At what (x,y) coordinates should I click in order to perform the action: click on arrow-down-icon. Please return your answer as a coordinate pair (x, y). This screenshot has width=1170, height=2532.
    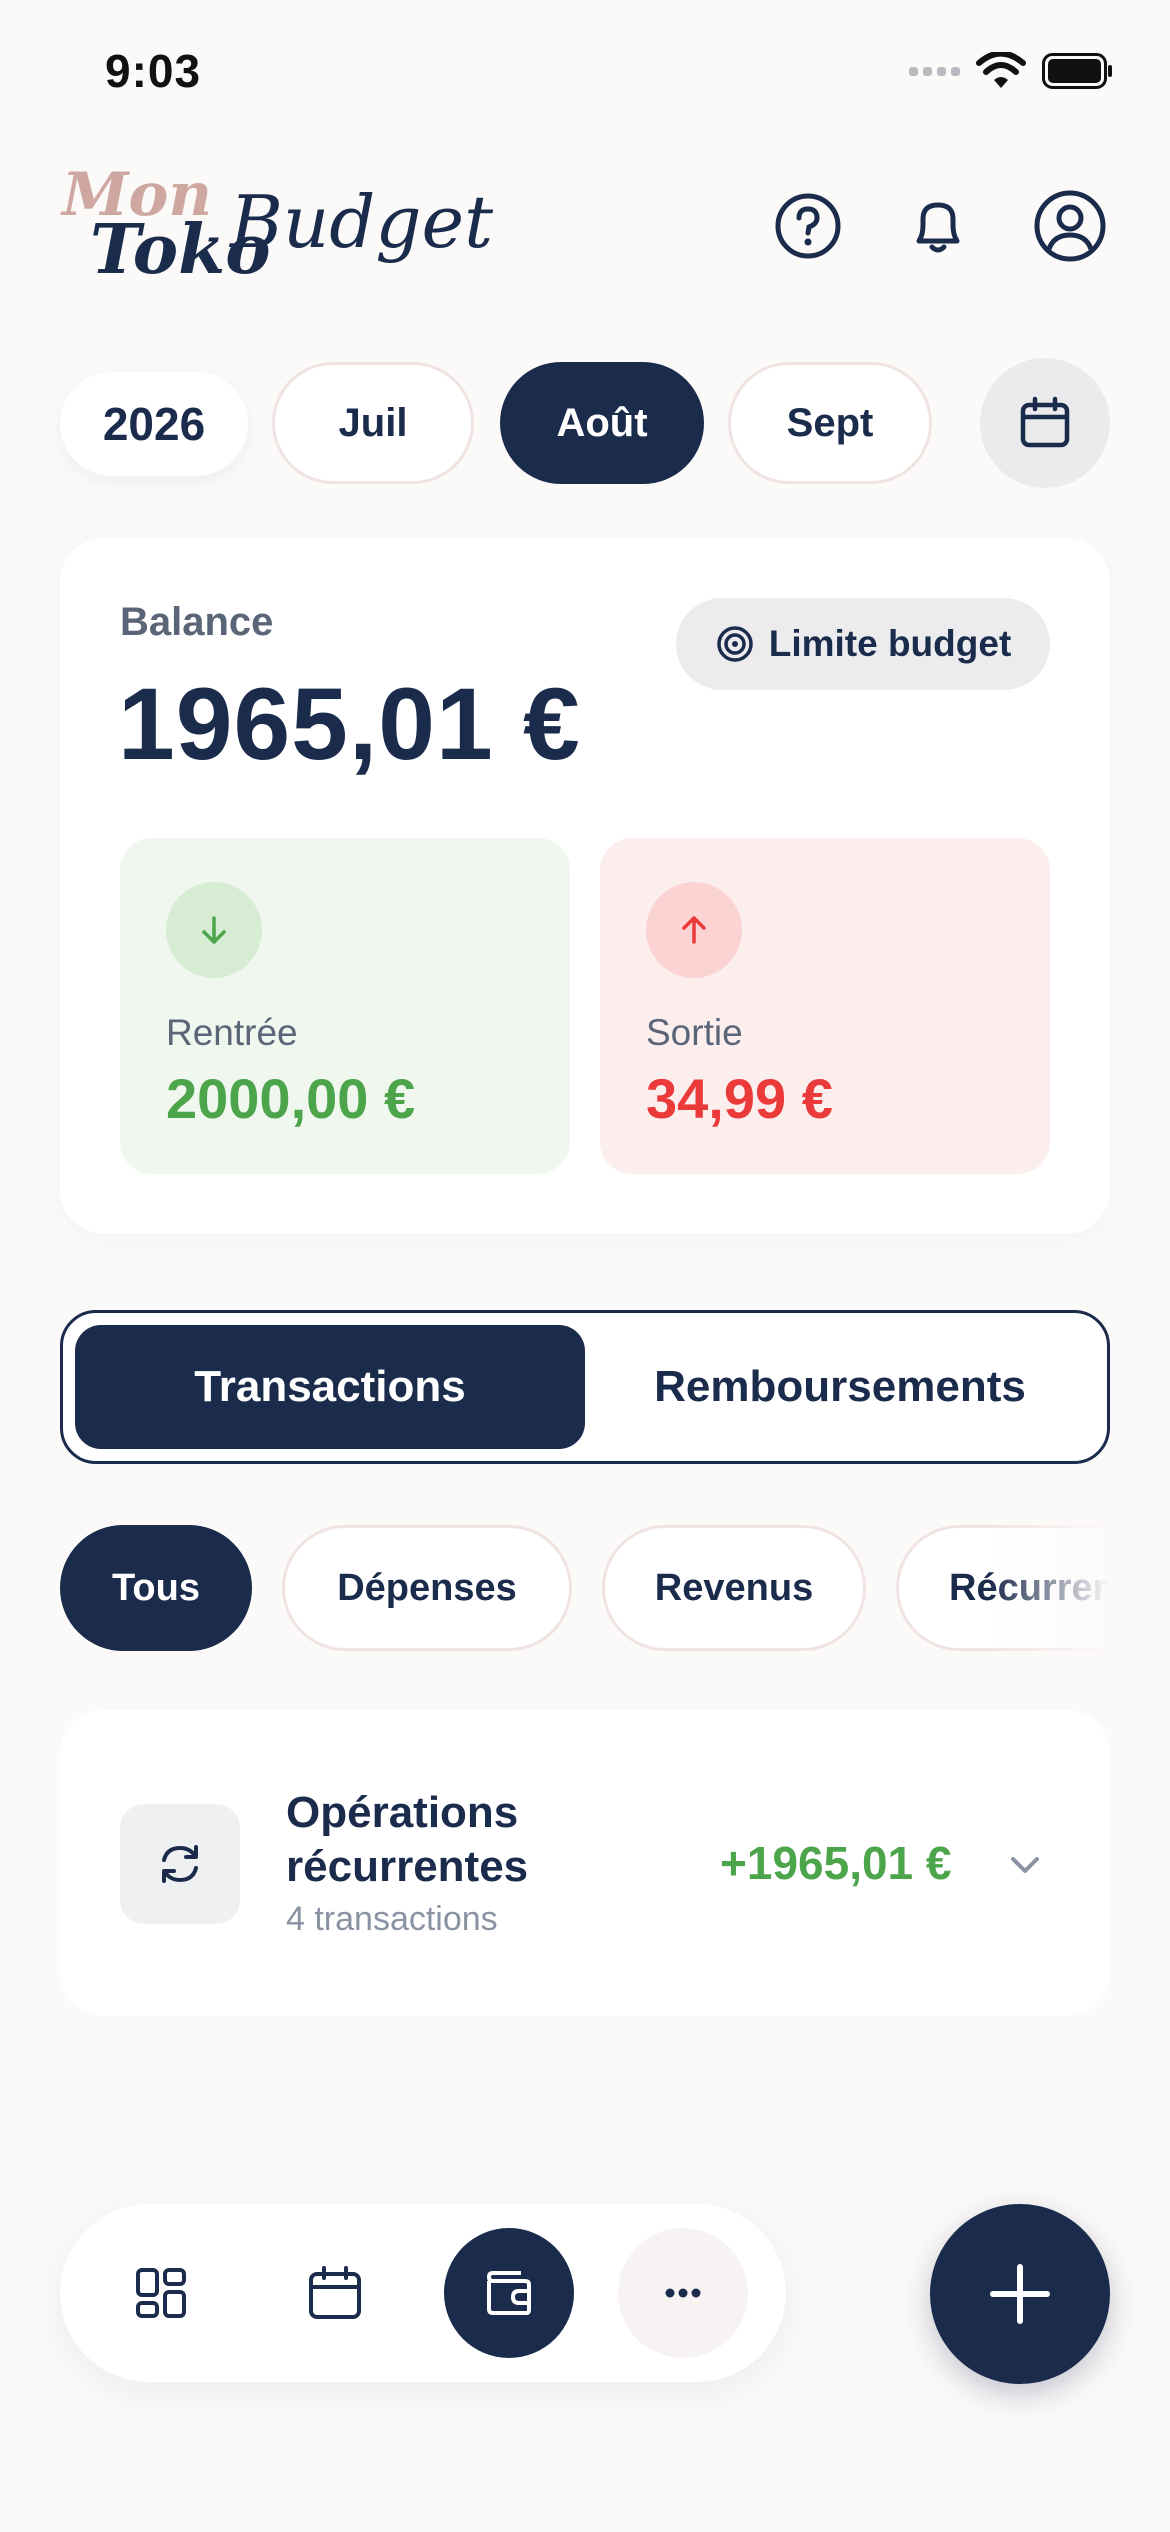
    Looking at the image, I should click on (214, 930).